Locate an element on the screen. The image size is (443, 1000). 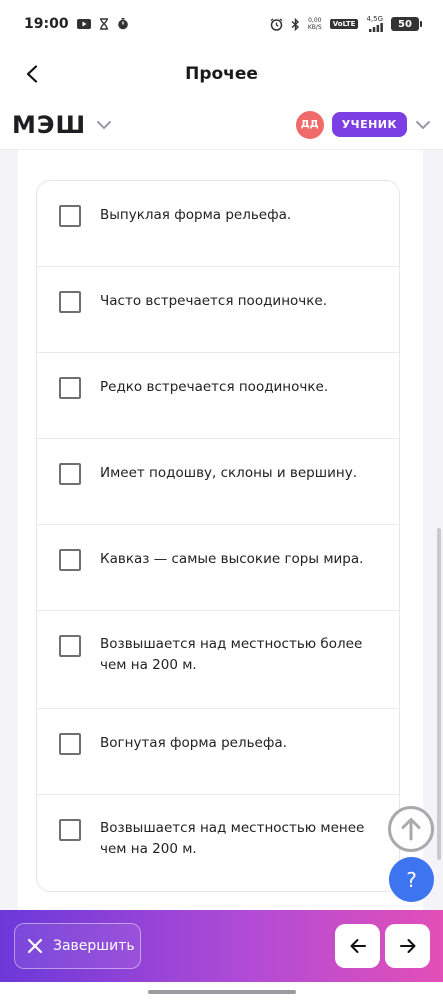
arrow-up-icon is located at coordinates (411, 829).